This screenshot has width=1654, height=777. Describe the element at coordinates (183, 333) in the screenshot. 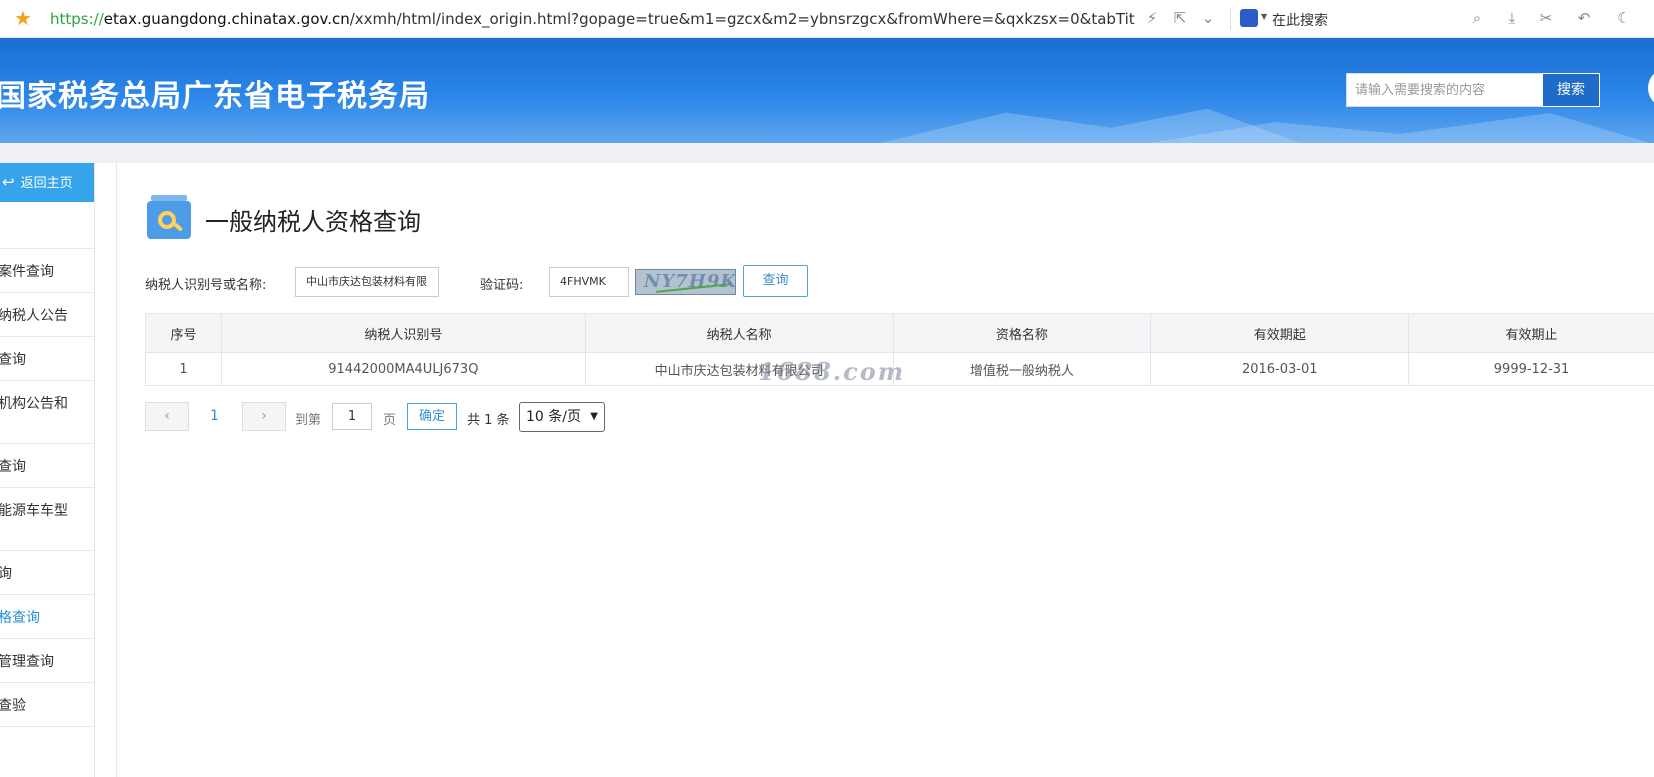

I see `column-header: 序号` at that location.